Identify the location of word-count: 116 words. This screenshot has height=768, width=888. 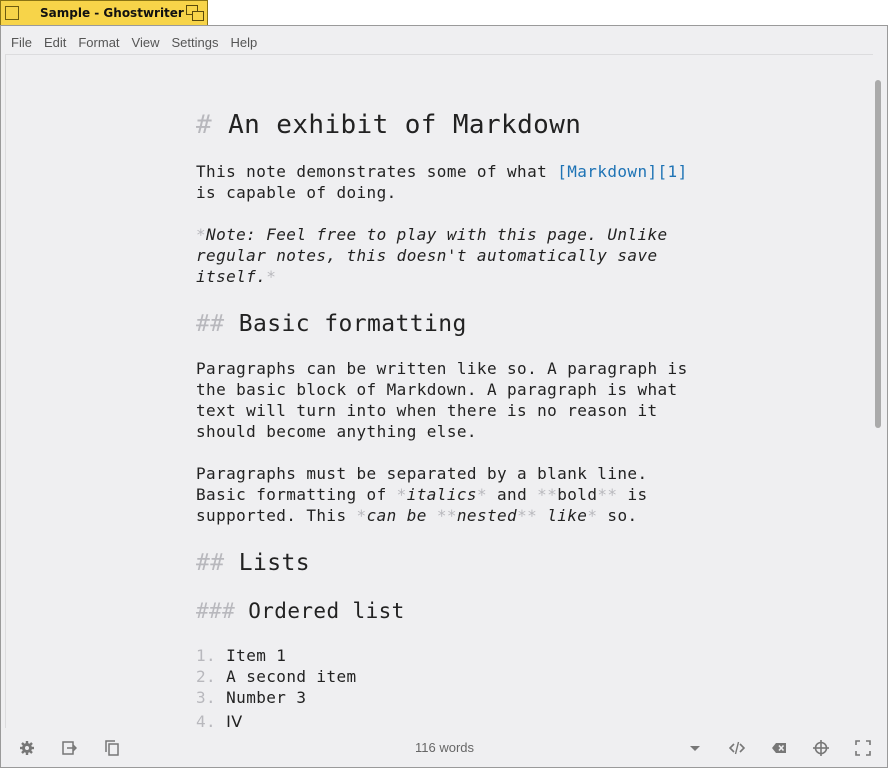
(444, 747).